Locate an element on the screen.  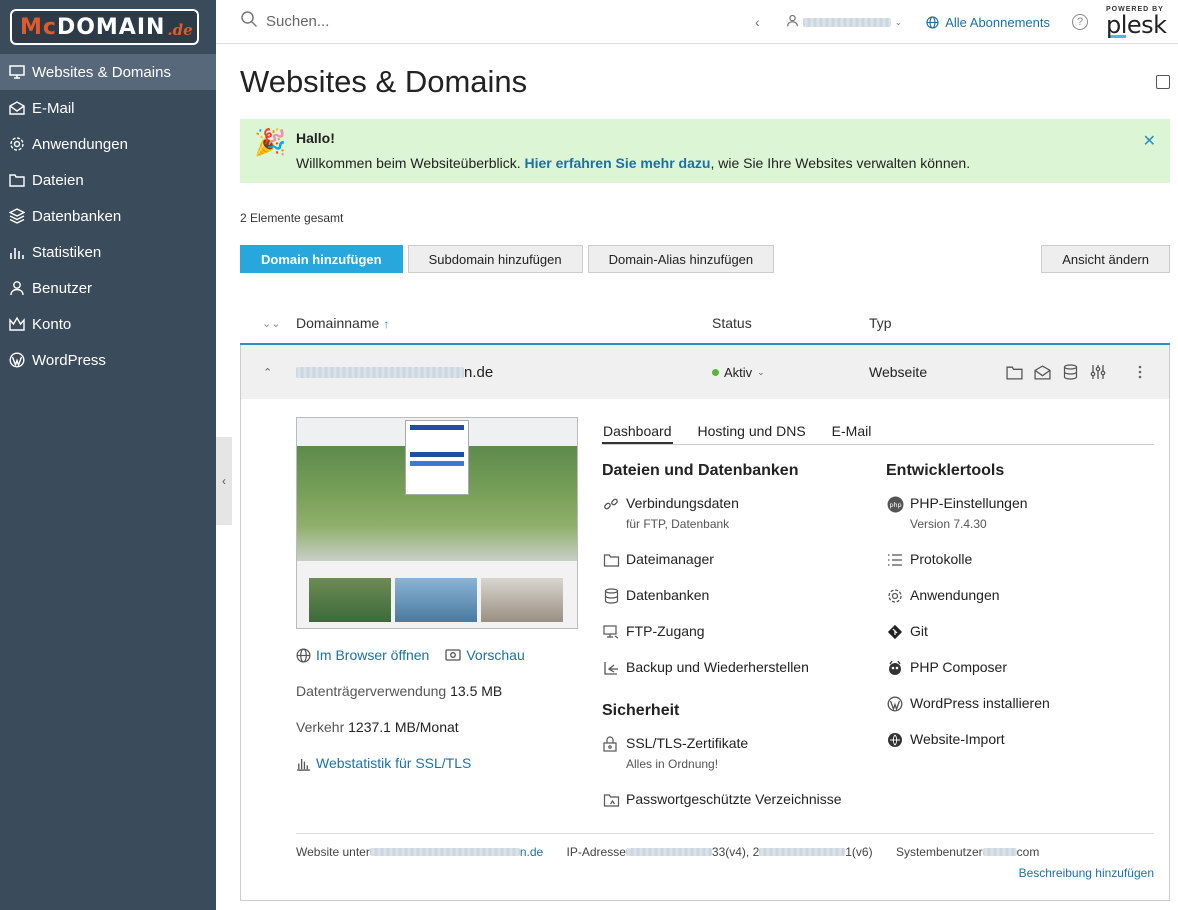
git-icon is located at coordinates (895, 632).